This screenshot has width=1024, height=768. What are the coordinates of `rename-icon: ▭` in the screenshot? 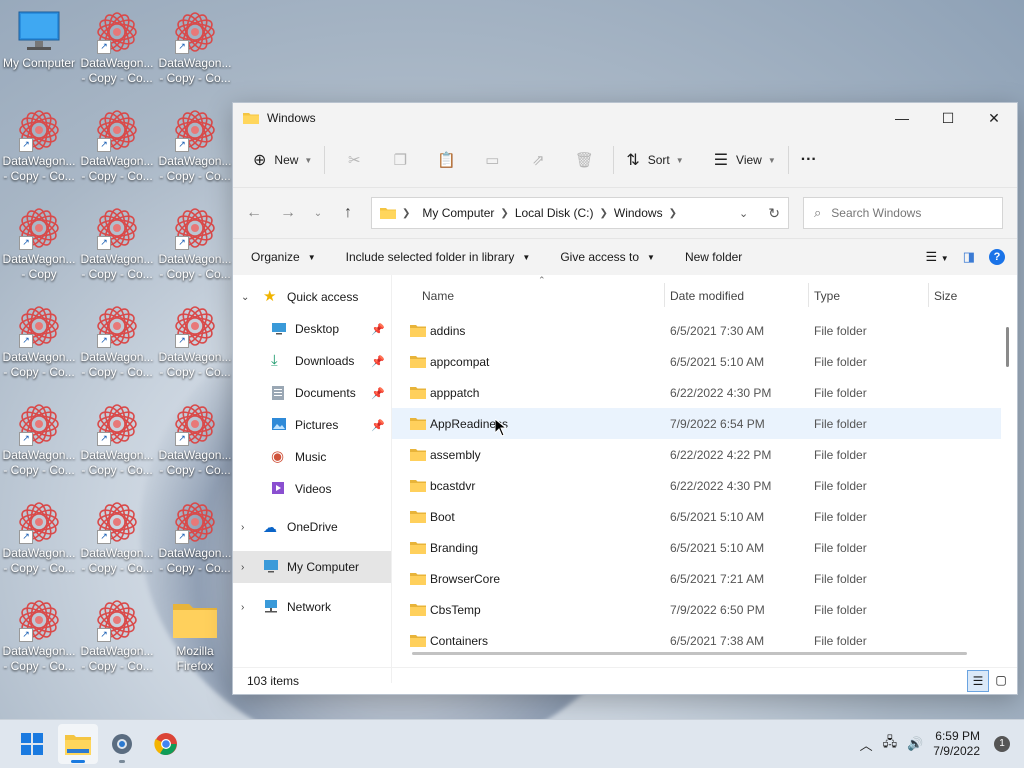 It's located at (492, 160).